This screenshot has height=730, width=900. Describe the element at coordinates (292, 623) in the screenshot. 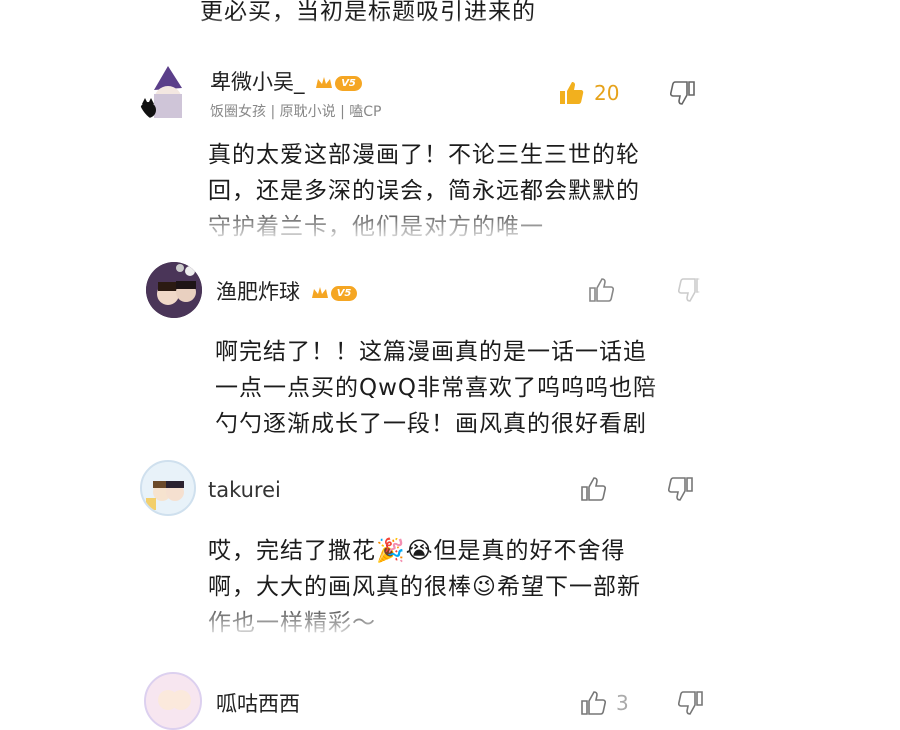

I see `comment-line: 作也一样精彩～` at that location.